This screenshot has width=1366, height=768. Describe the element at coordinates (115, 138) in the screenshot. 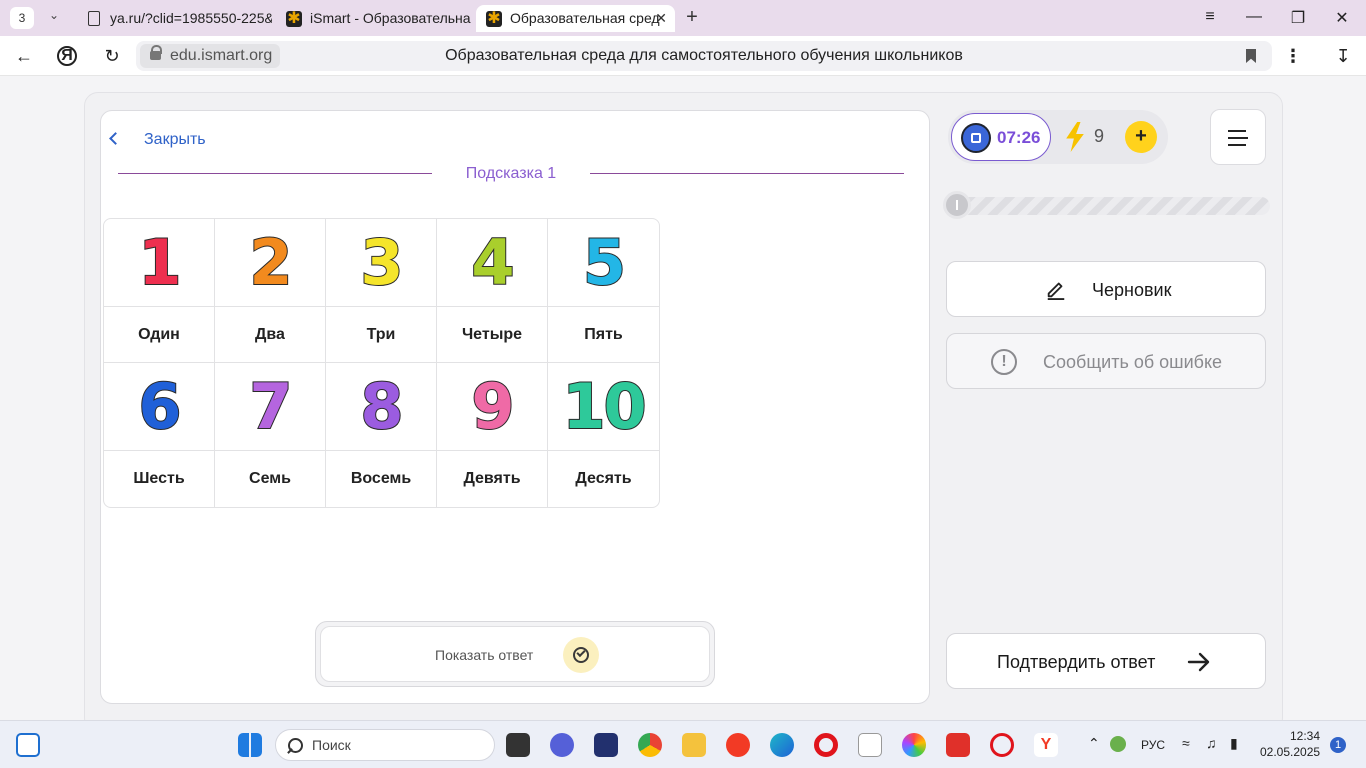

I see `chevron-left-icon` at that location.